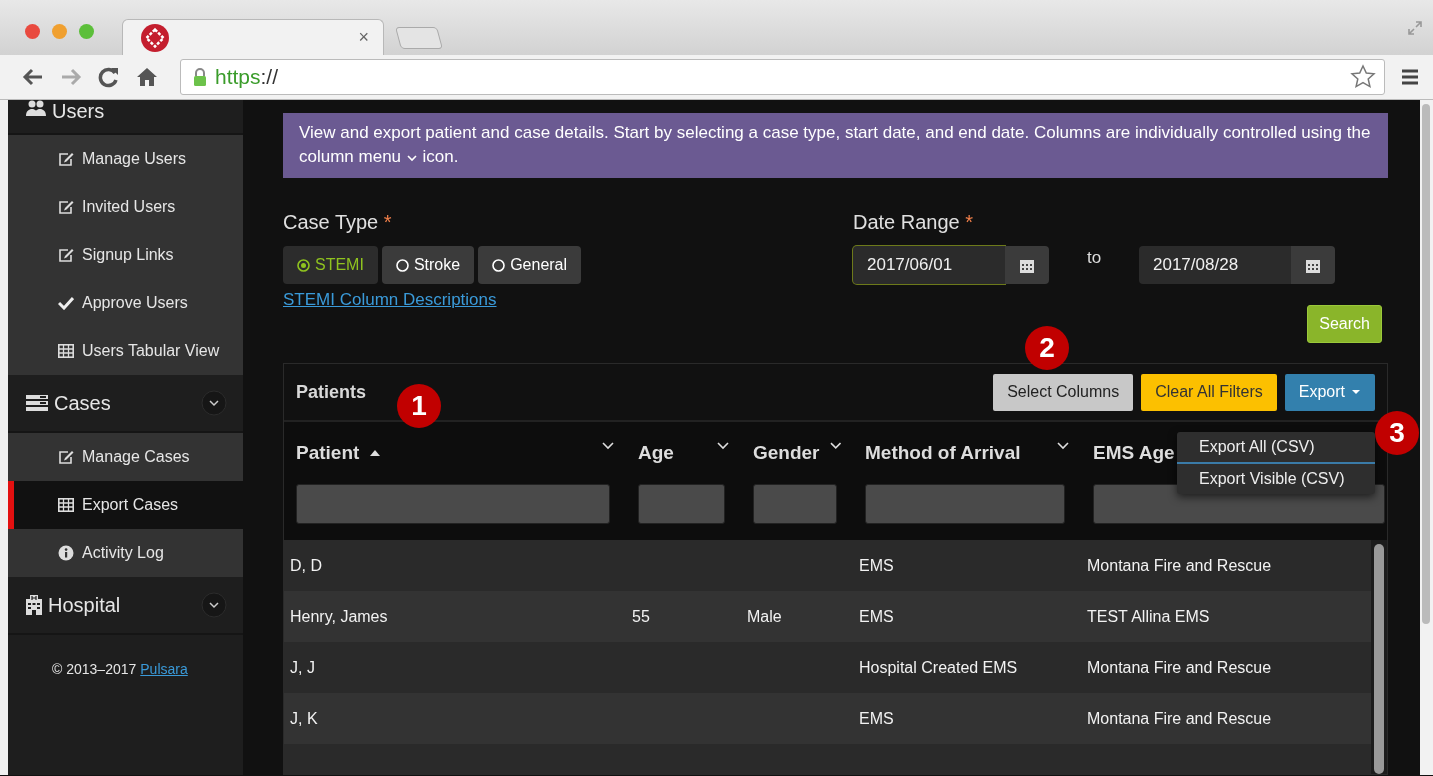 The height and width of the screenshot is (776, 1433). What do you see at coordinates (375, 453) in the screenshot?
I see `sort-ascending-icon` at bounding box center [375, 453].